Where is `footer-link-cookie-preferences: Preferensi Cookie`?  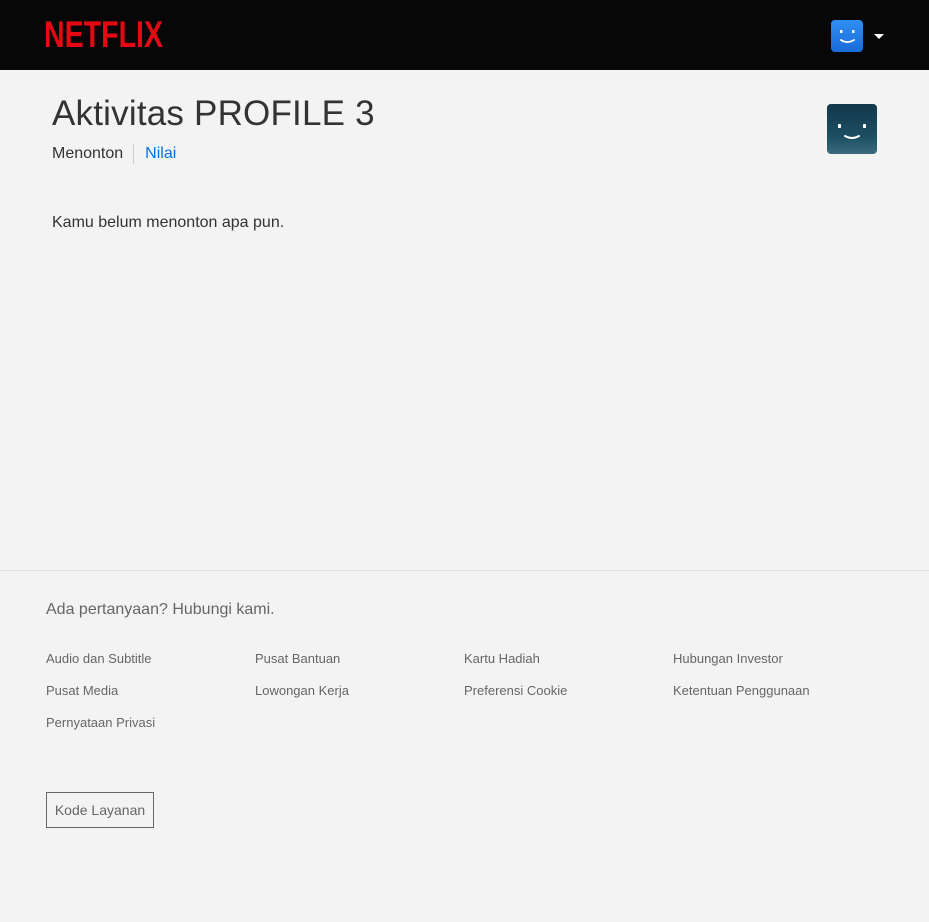
footer-link-cookie-preferences: Preferensi Cookie is located at coordinates (568, 691).